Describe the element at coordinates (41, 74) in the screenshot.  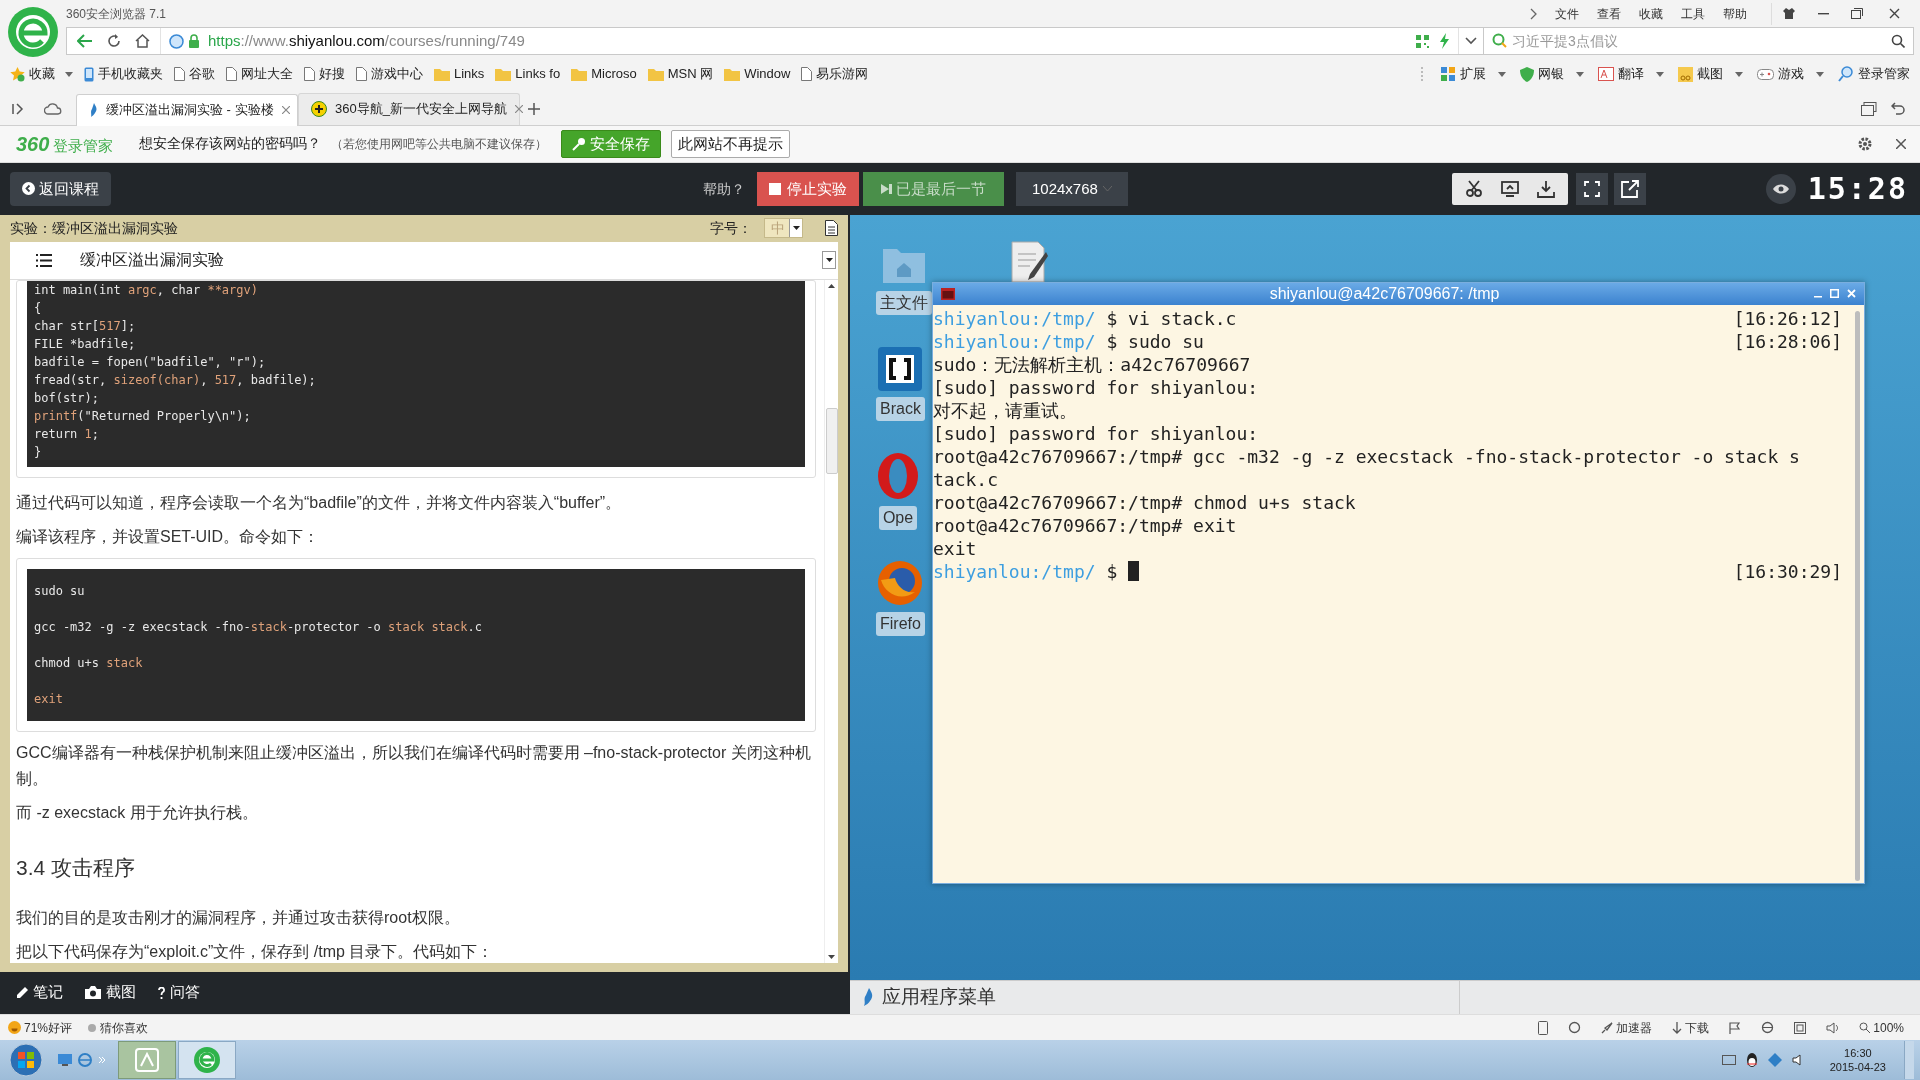
I see `bookmark-item: 收藏` at that location.